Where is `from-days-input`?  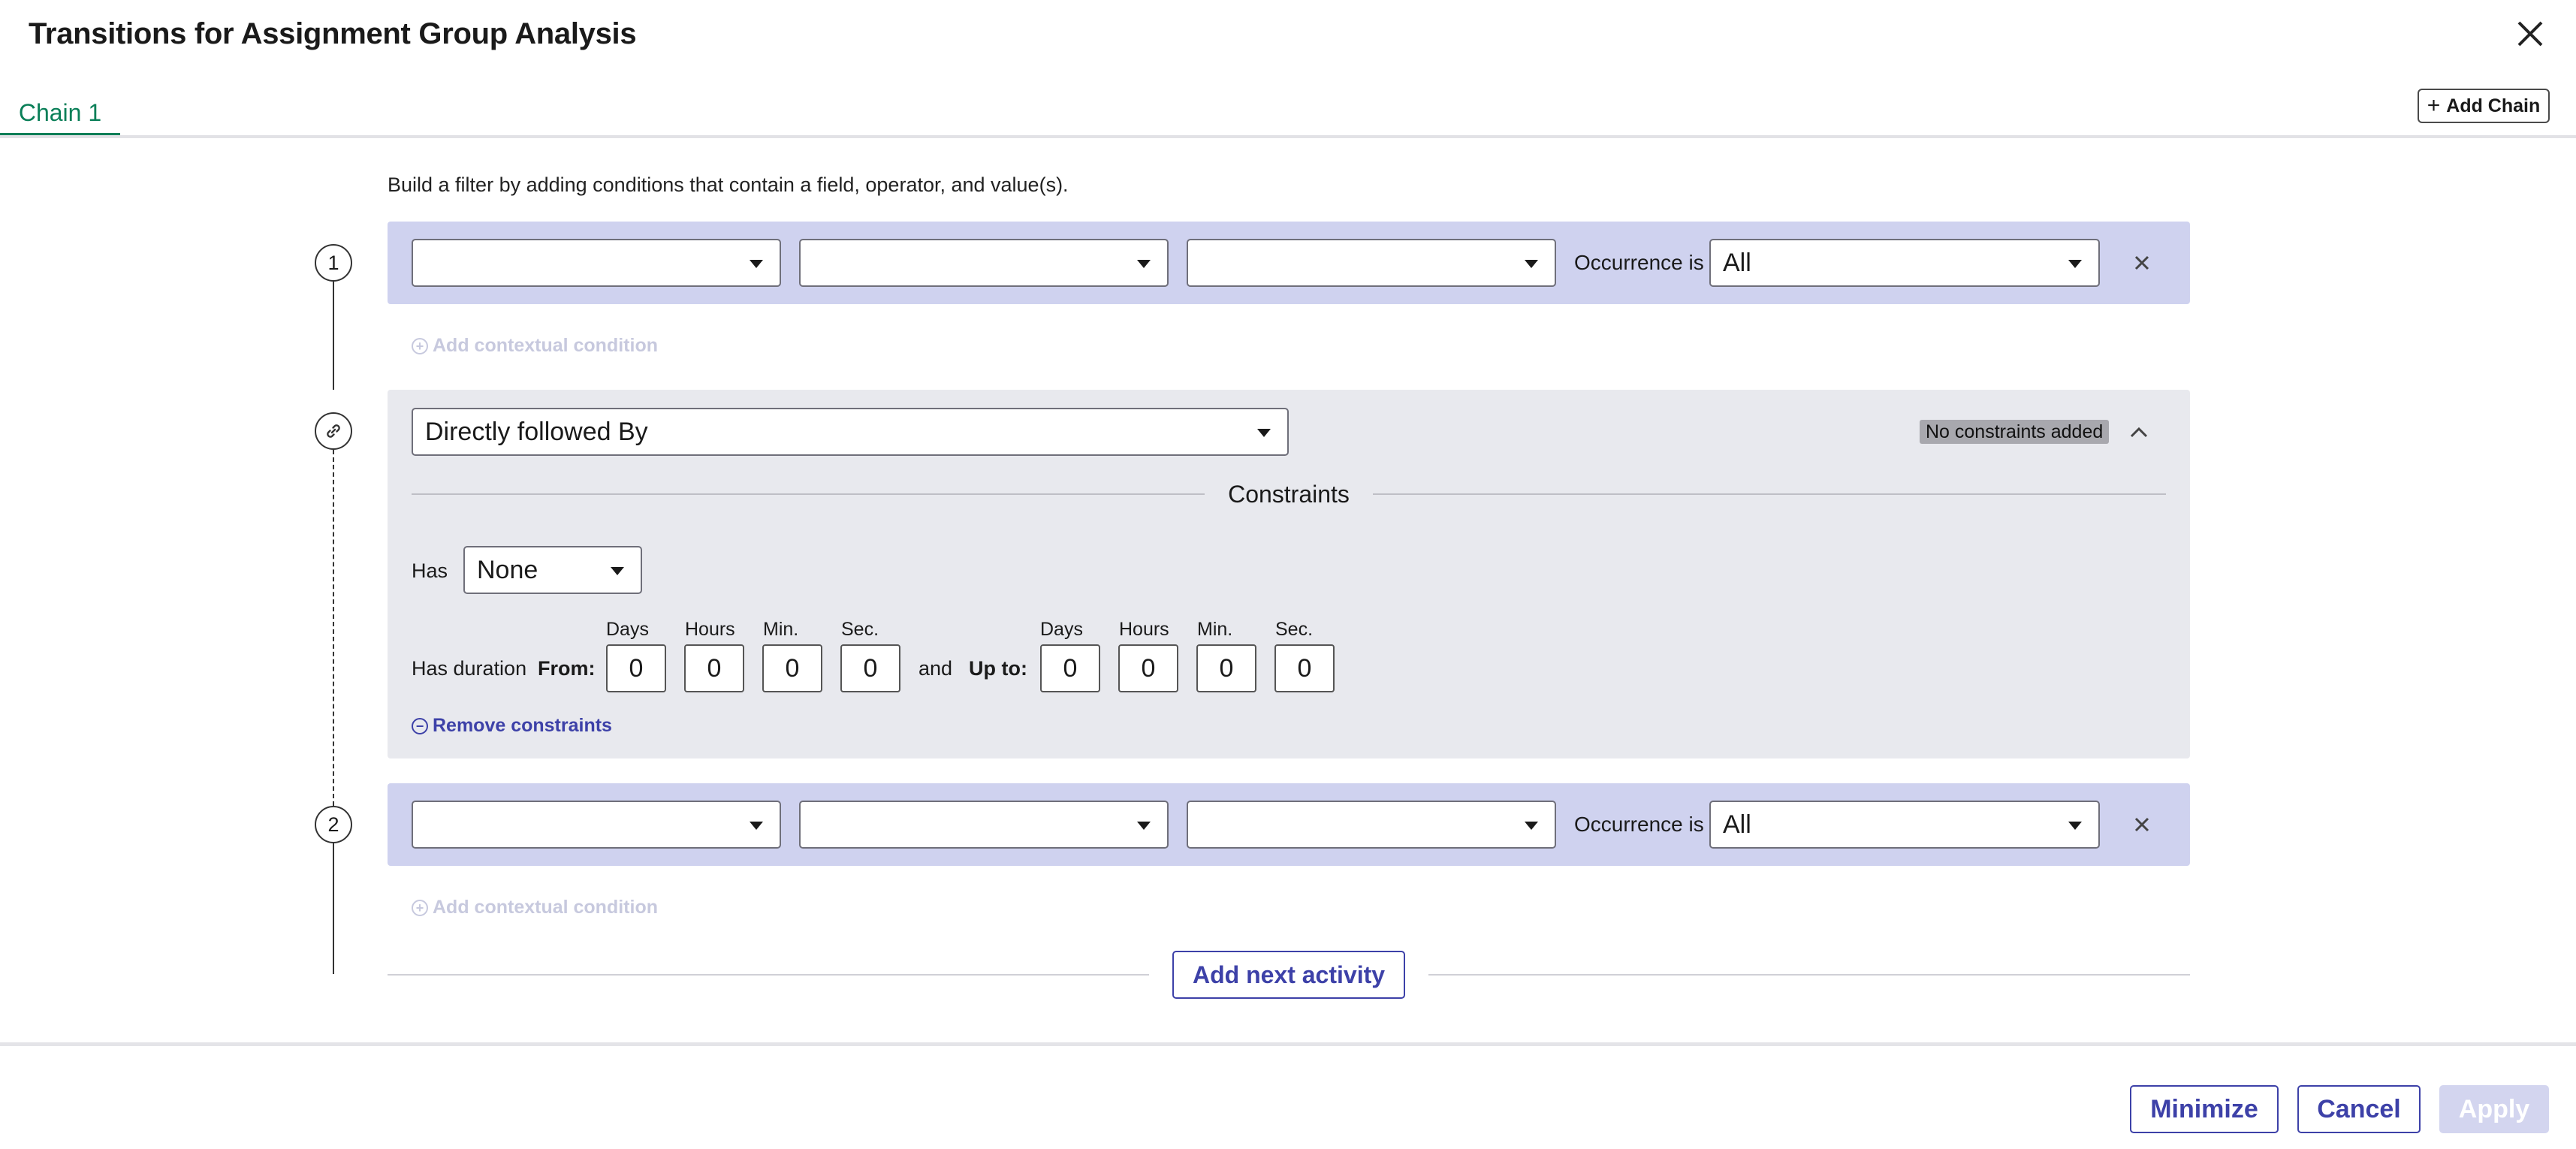
from-days-input is located at coordinates (636, 668).